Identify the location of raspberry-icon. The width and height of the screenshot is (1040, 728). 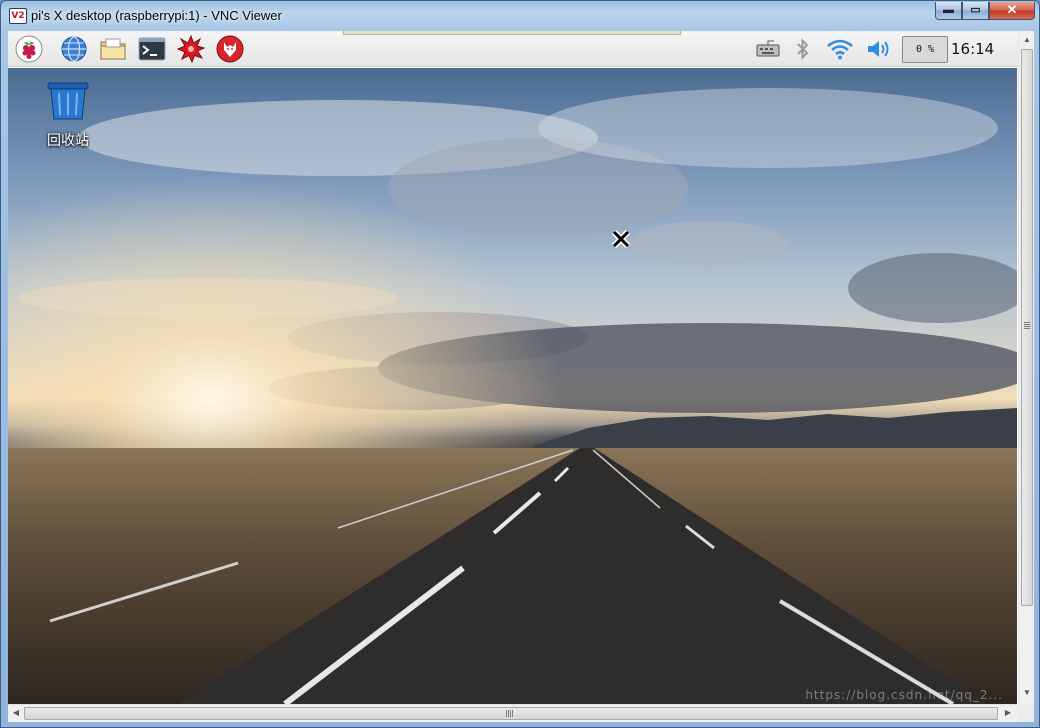
(29, 49).